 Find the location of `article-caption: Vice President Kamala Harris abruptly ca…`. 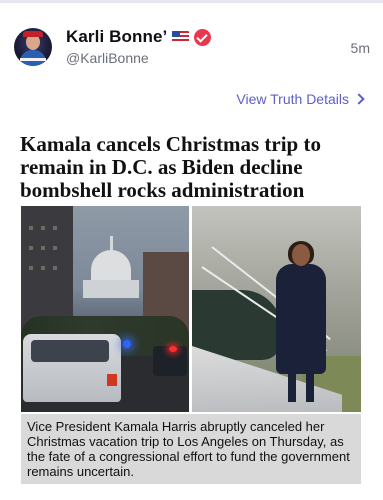

article-caption: Vice President Kamala Harris abruptly ca… is located at coordinates (191, 449).